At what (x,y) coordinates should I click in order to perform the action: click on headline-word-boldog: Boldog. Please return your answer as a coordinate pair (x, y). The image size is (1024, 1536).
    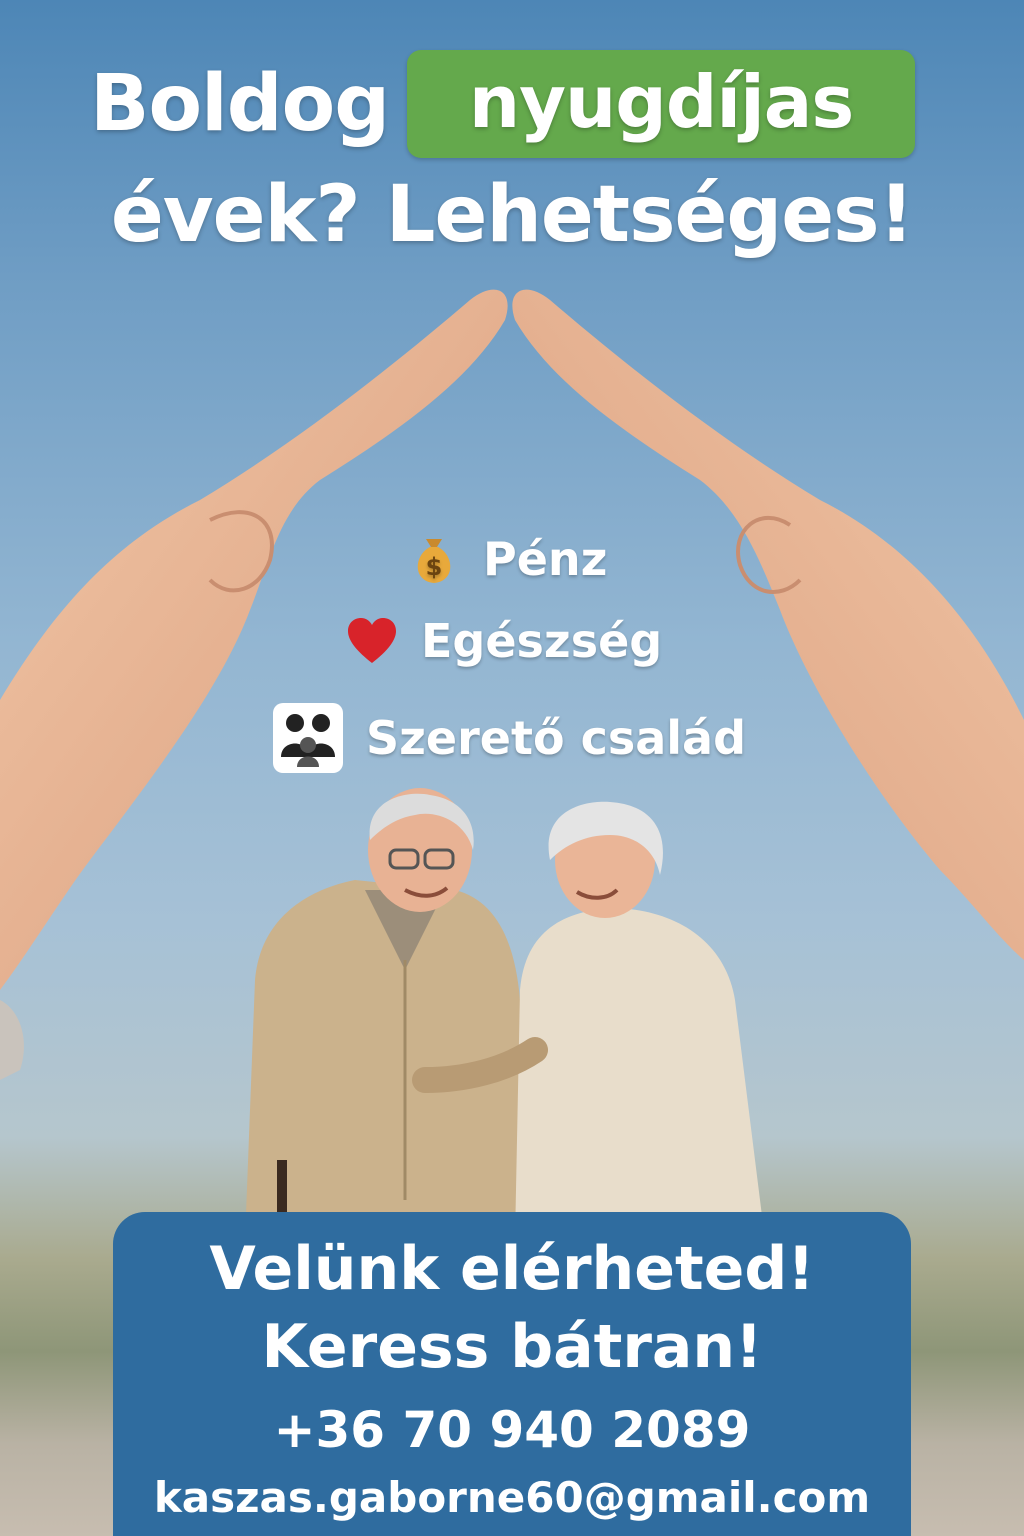
    Looking at the image, I should click on (240, 104).